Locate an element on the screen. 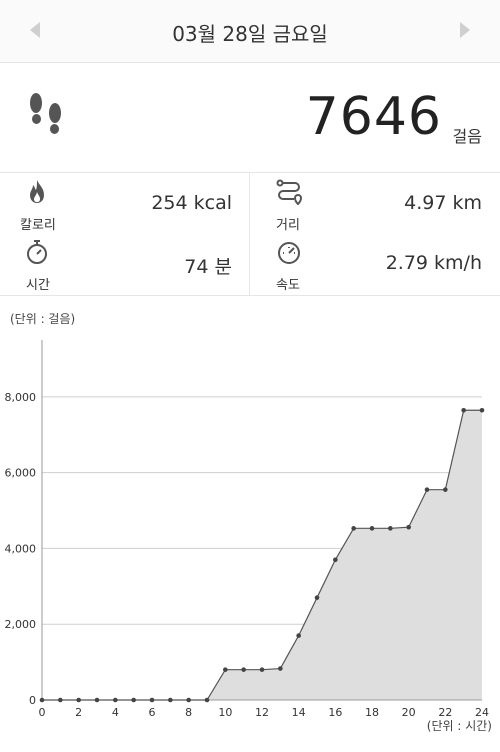 This screenshot has height=752, width=500. speed-value: 2.79 km/h is located at coordinates (433, 263).